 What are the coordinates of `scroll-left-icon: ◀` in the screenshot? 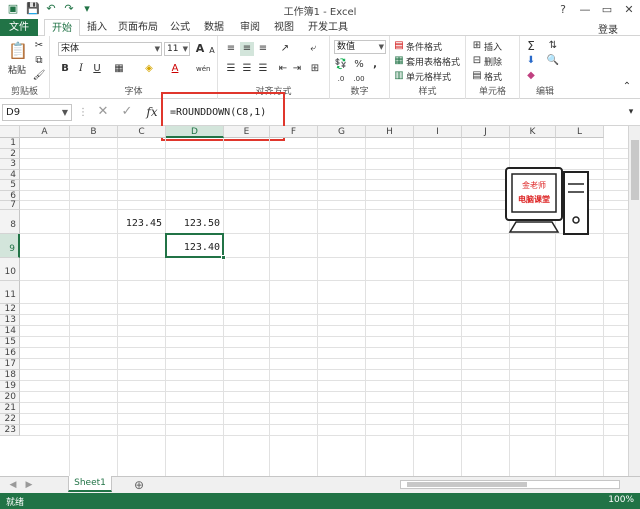 It's located at (13, 485).